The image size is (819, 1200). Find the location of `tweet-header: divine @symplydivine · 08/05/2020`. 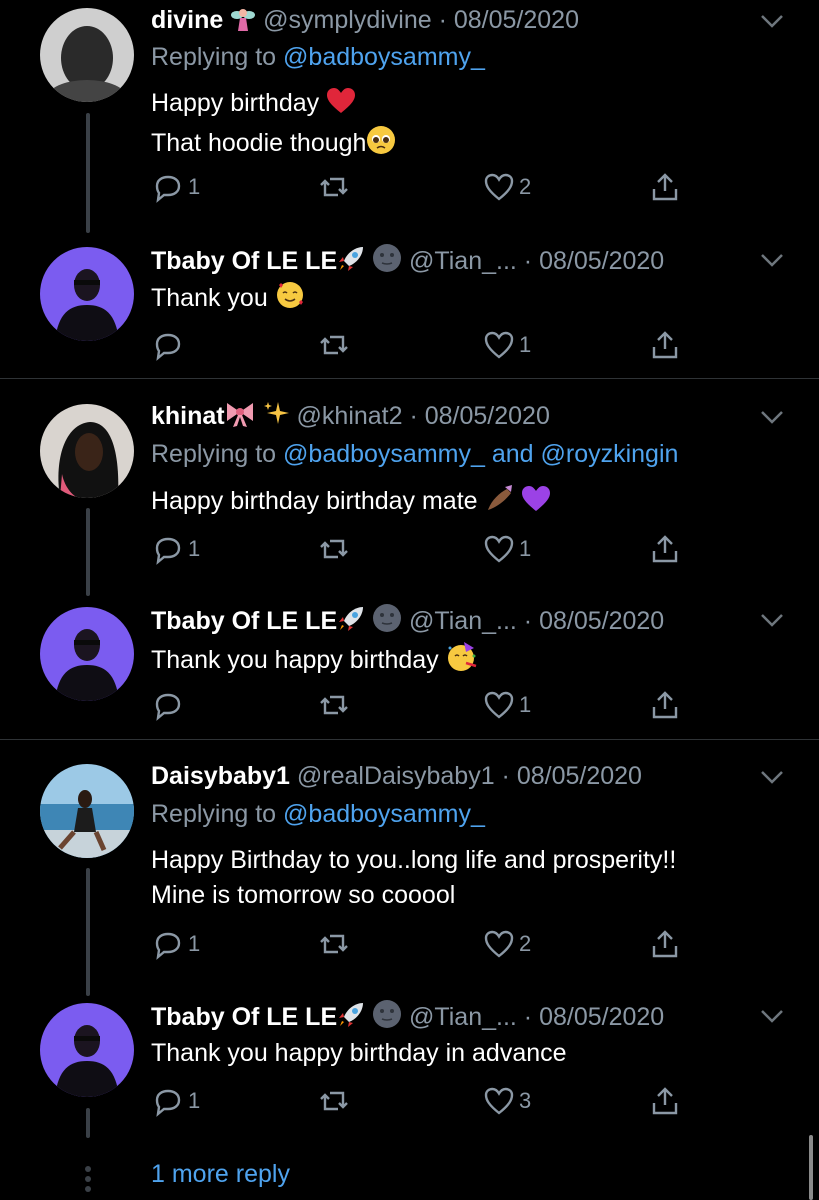

tweet-header: divine @symplydivine · 08/05/2020 is located at coordinates (365, 22).